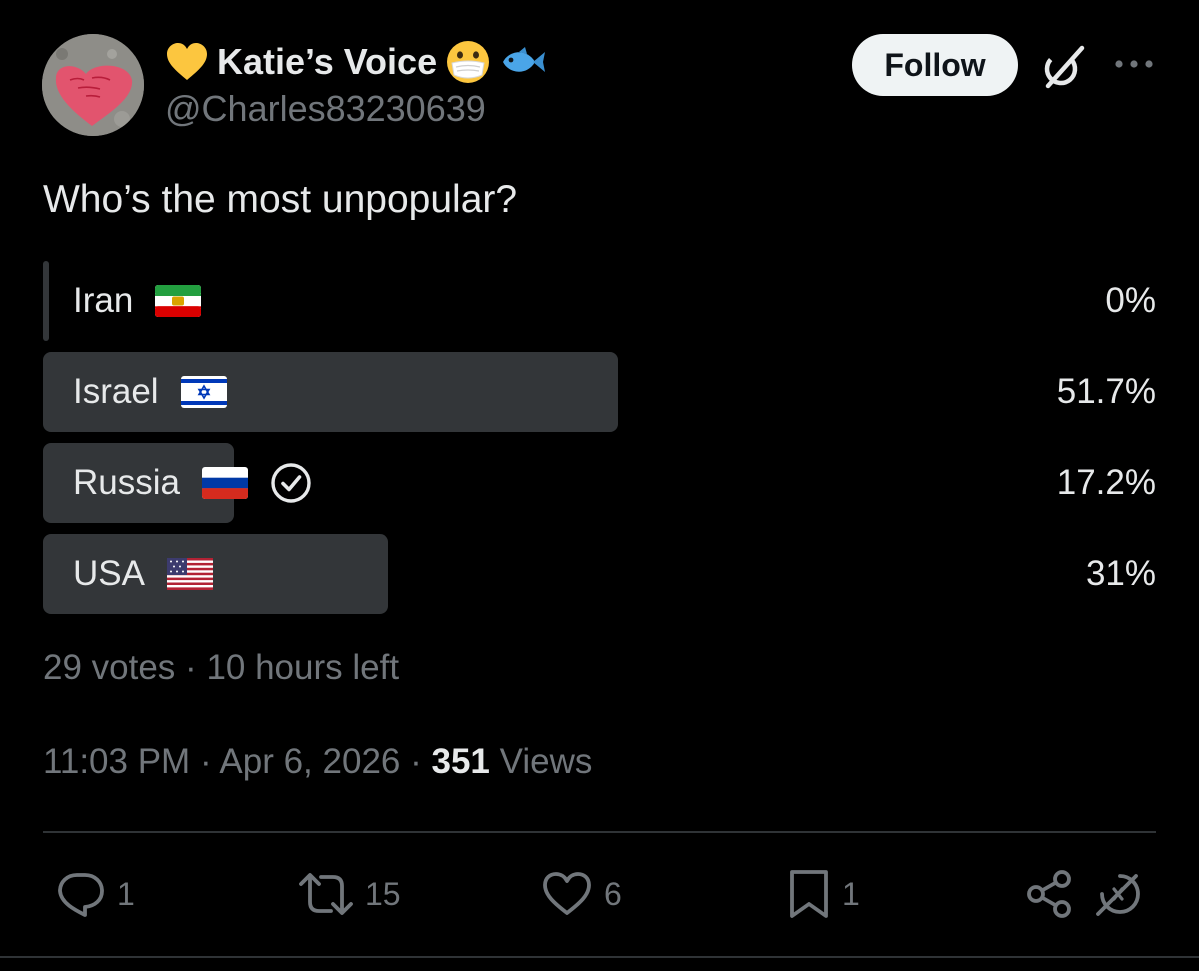 The image size is (1199, 971). Describe the element at coordinates (1120, 573) in the screenshot. I see `poll-option-percent: 31%` at that location.